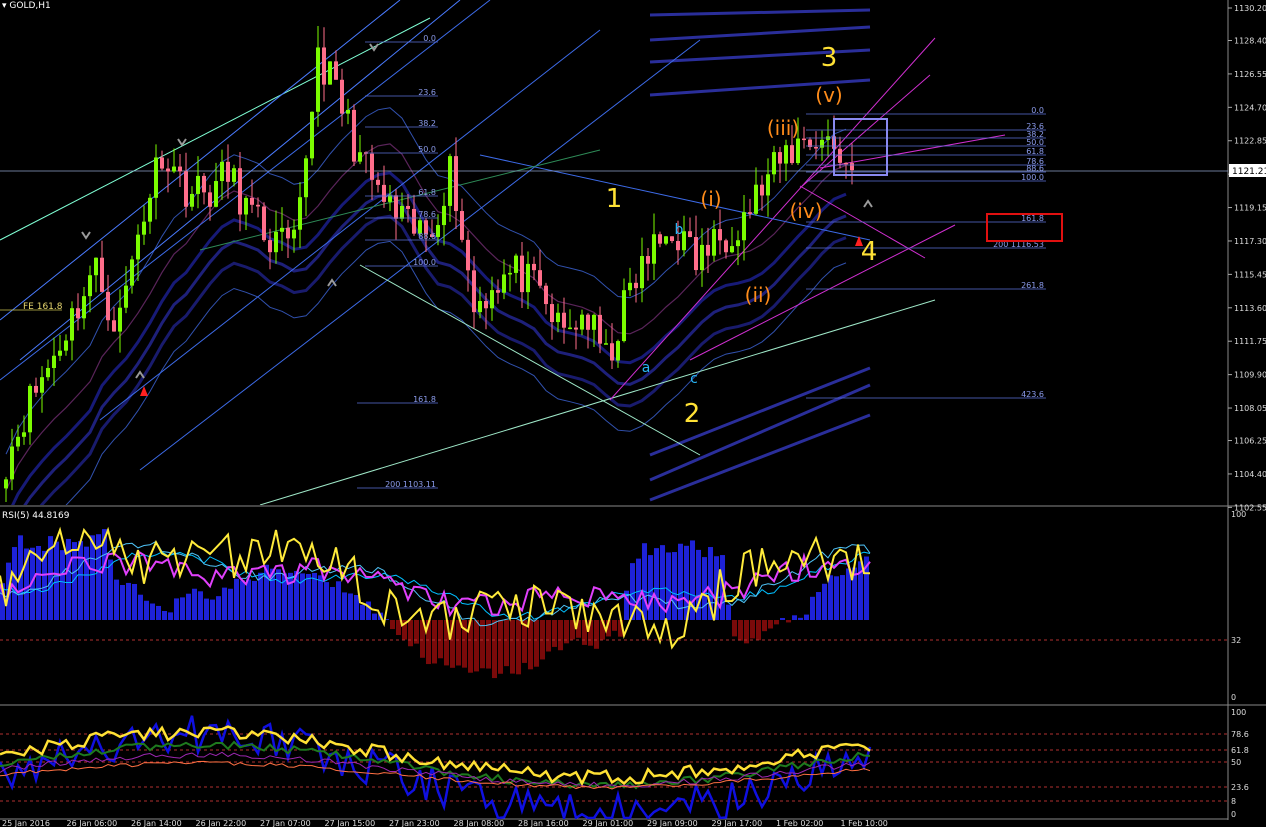 This screenshot has height=827, width=1266. Describe the element at coordinates (429, 38) in the screenshot. I see `fib1-level-label: 0.0` at that location.